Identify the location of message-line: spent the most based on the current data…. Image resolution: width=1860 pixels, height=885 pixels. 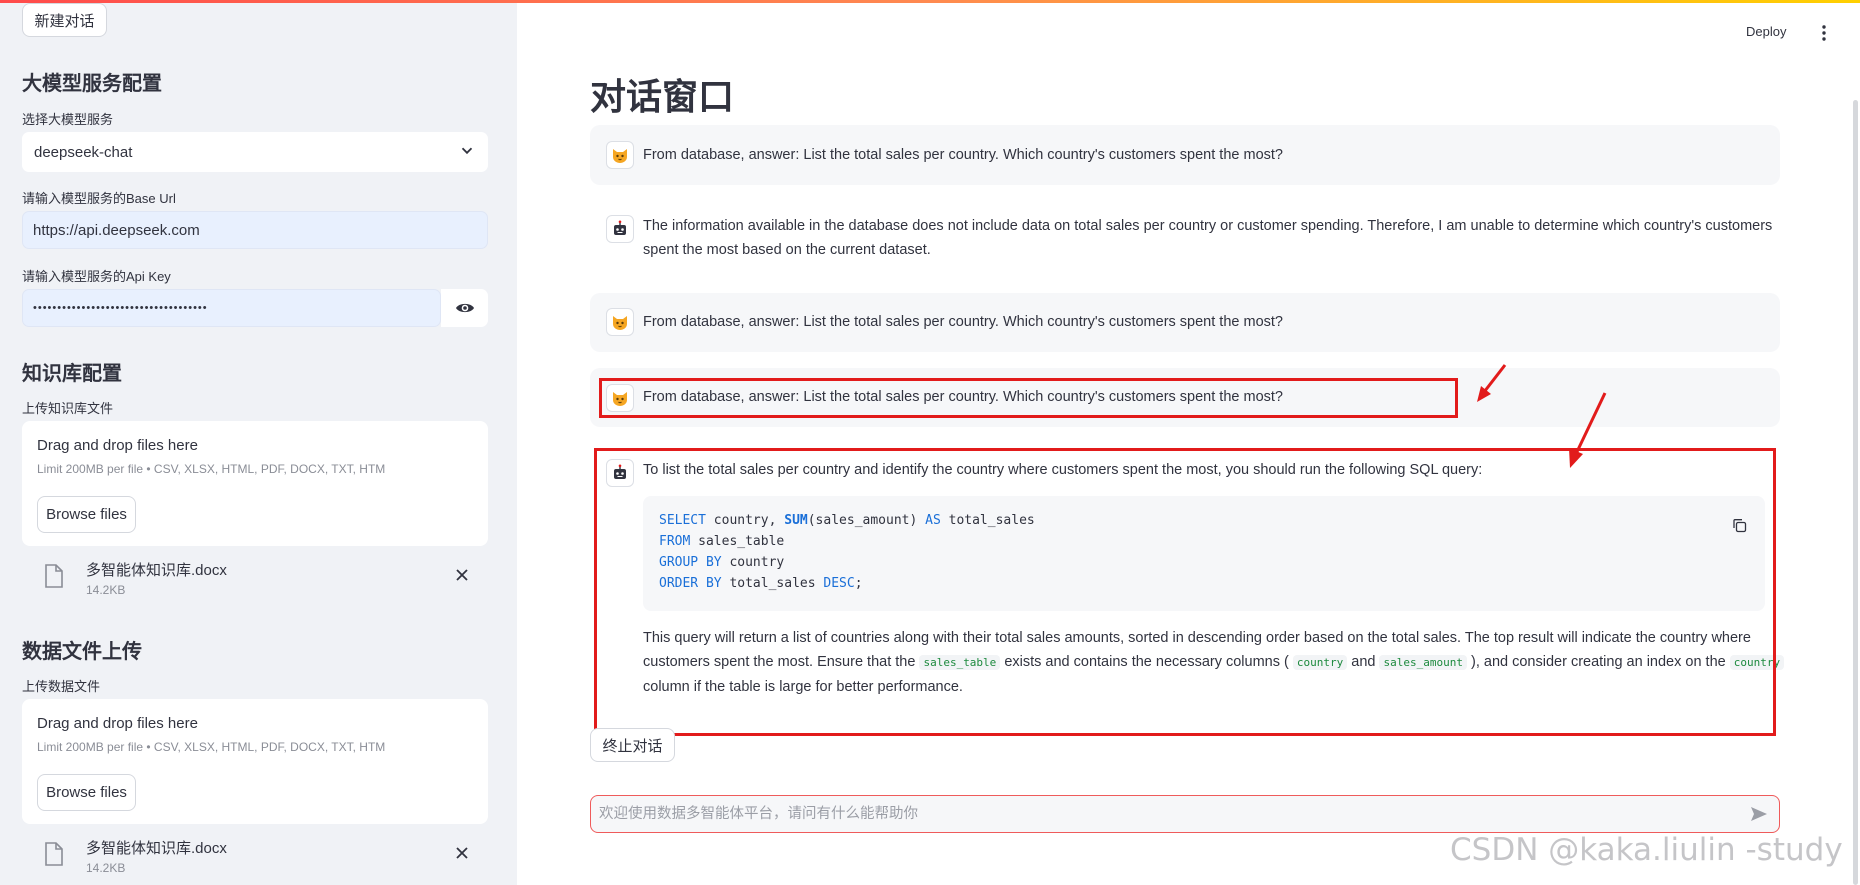
(787, 250).